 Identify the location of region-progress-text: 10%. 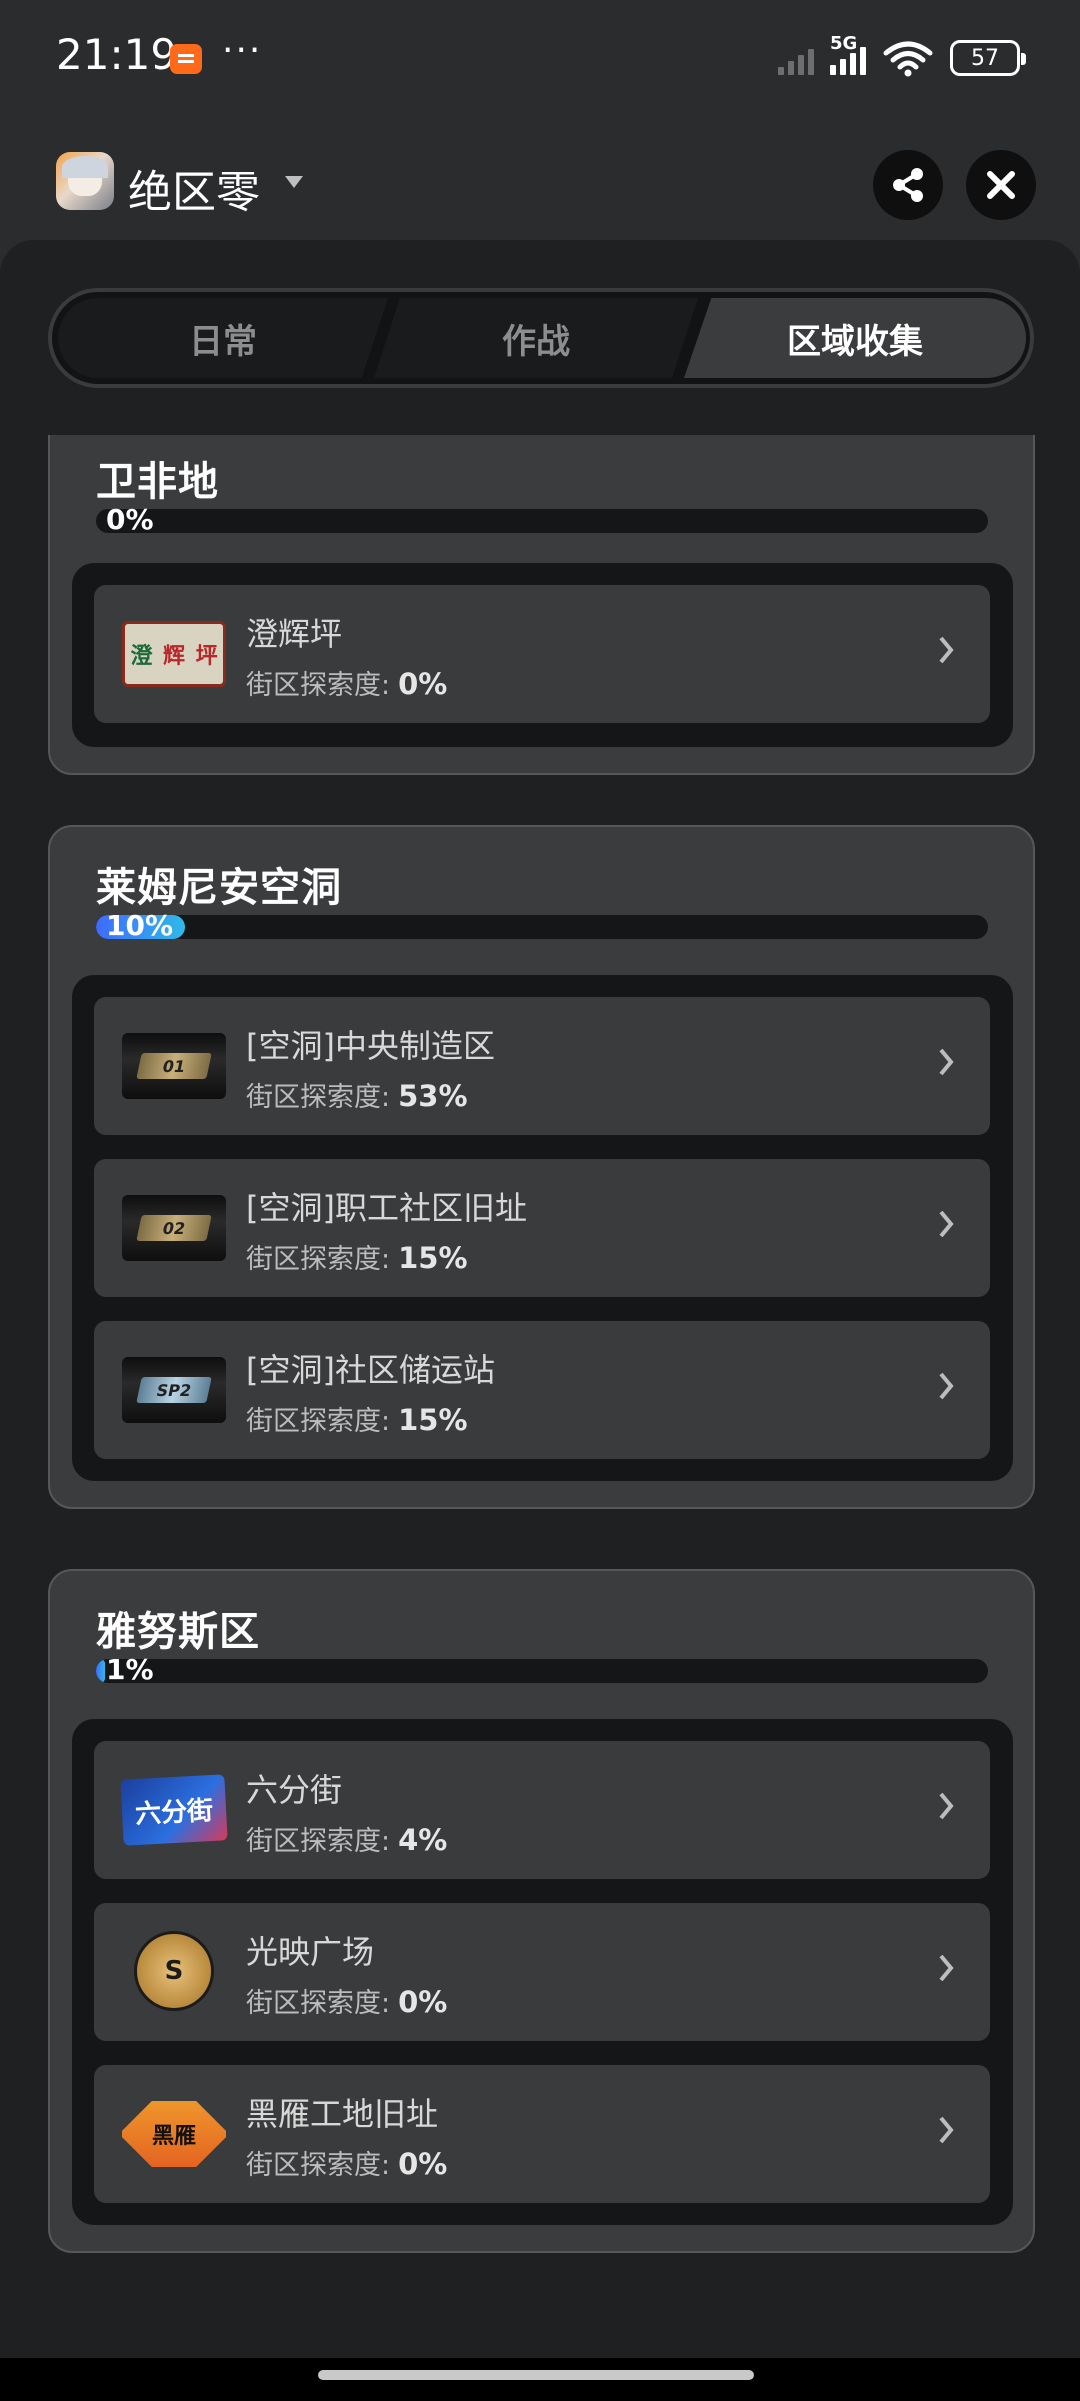
(140, 925).